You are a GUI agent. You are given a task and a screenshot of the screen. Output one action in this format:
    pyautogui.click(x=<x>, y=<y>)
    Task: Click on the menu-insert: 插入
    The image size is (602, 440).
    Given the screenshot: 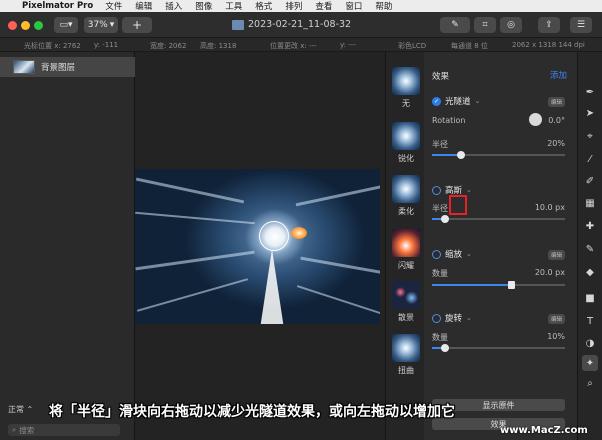 What is the action you would take?
    pyautogui.click(x=173, y=6)
    